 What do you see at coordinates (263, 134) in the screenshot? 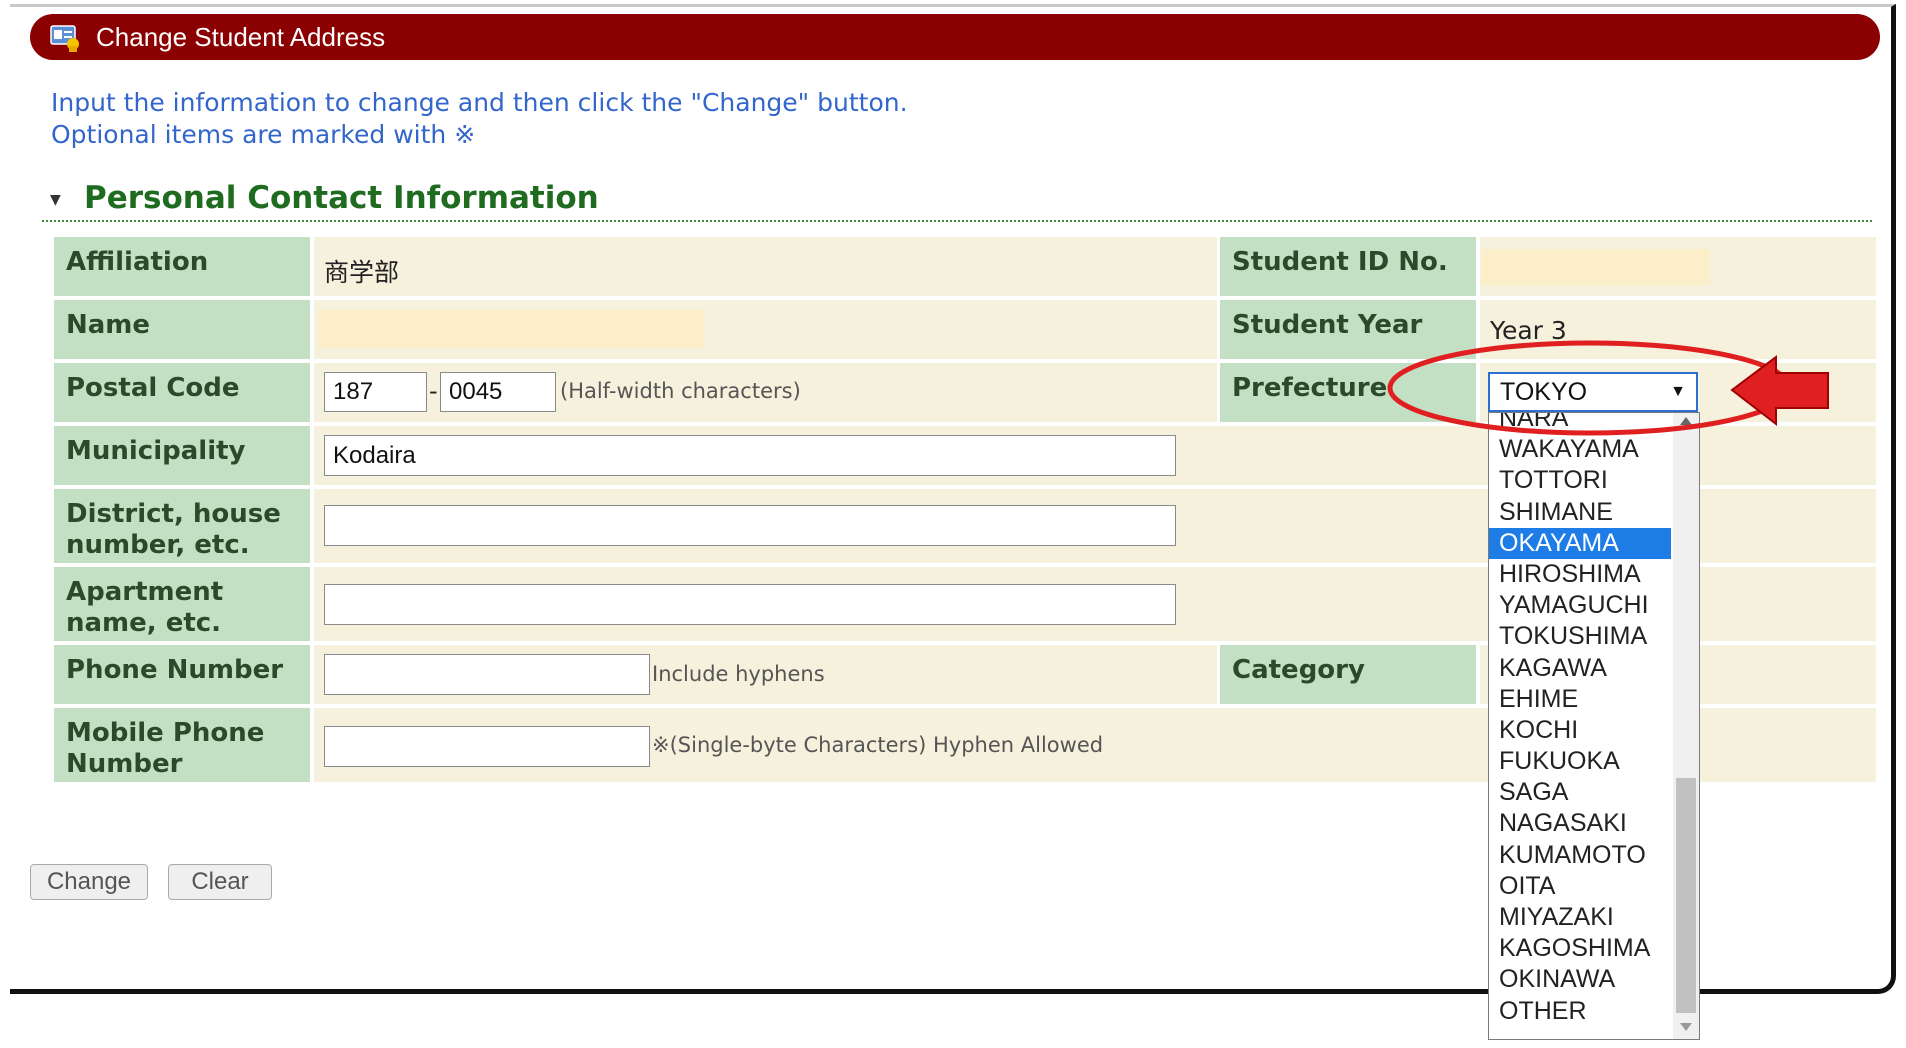
I see `optional-note: Optional items are marked with ※` at bounding box center [263, 134].